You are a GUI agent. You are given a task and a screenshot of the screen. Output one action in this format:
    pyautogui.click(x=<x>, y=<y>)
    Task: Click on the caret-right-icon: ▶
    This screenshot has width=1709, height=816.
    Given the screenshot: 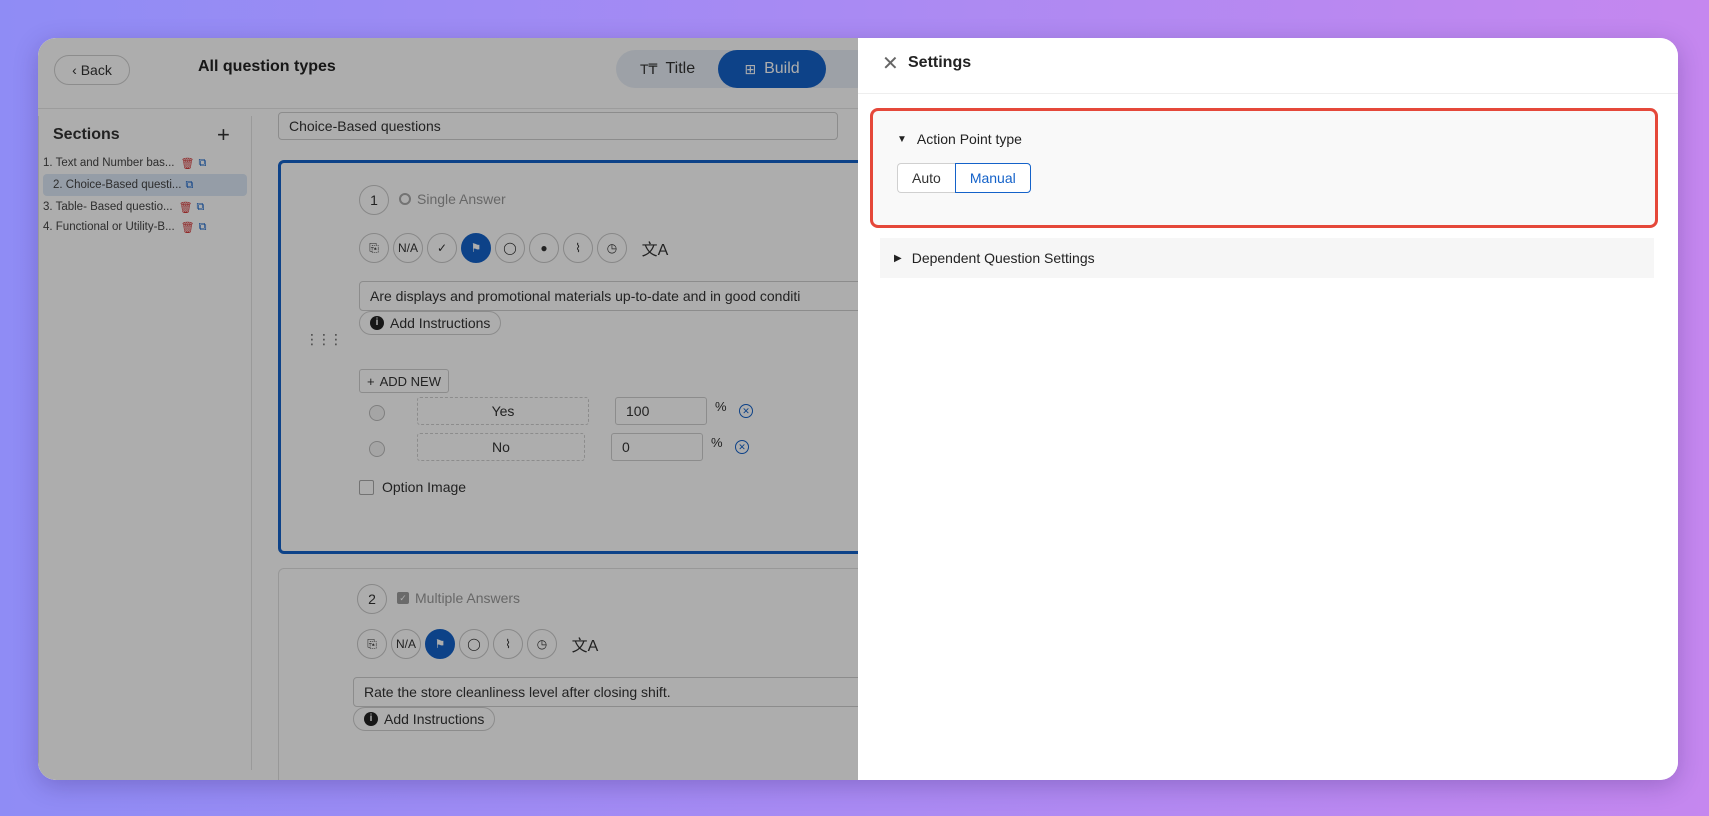 What is the action you would take?
    pyautogui.click(x=898, y=258)
    